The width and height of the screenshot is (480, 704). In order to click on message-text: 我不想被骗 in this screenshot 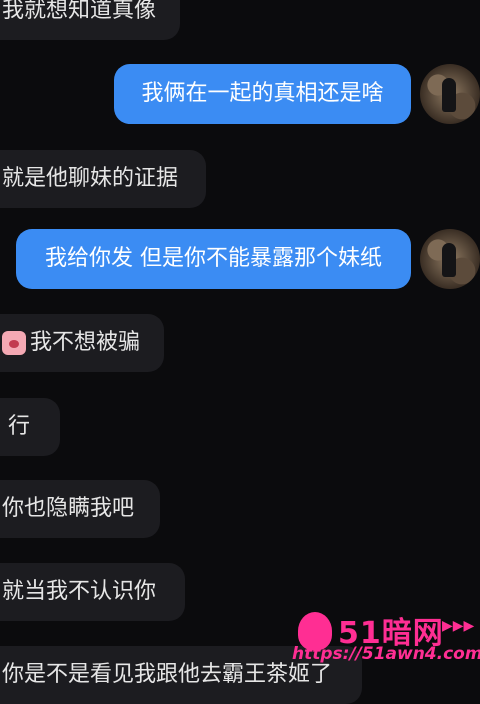, I will do `click(85, 342)`.